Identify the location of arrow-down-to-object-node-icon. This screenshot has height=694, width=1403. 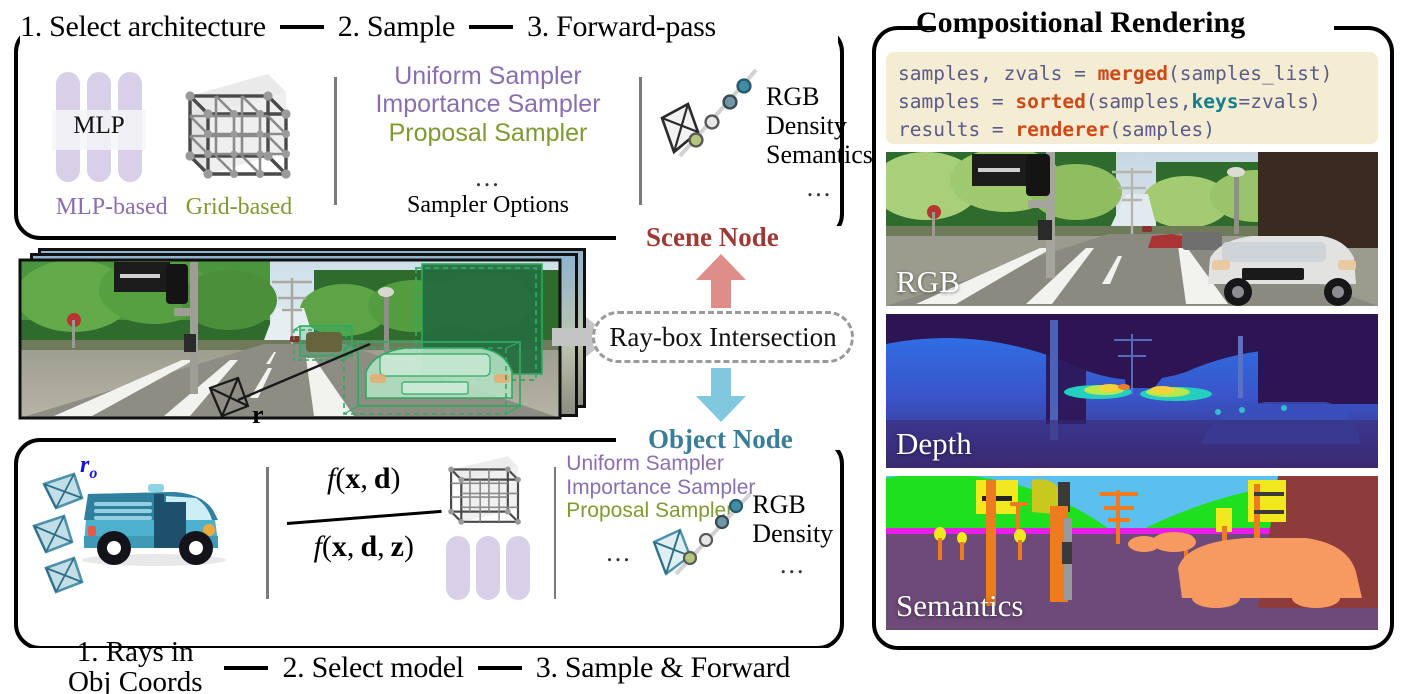
(721, 395).